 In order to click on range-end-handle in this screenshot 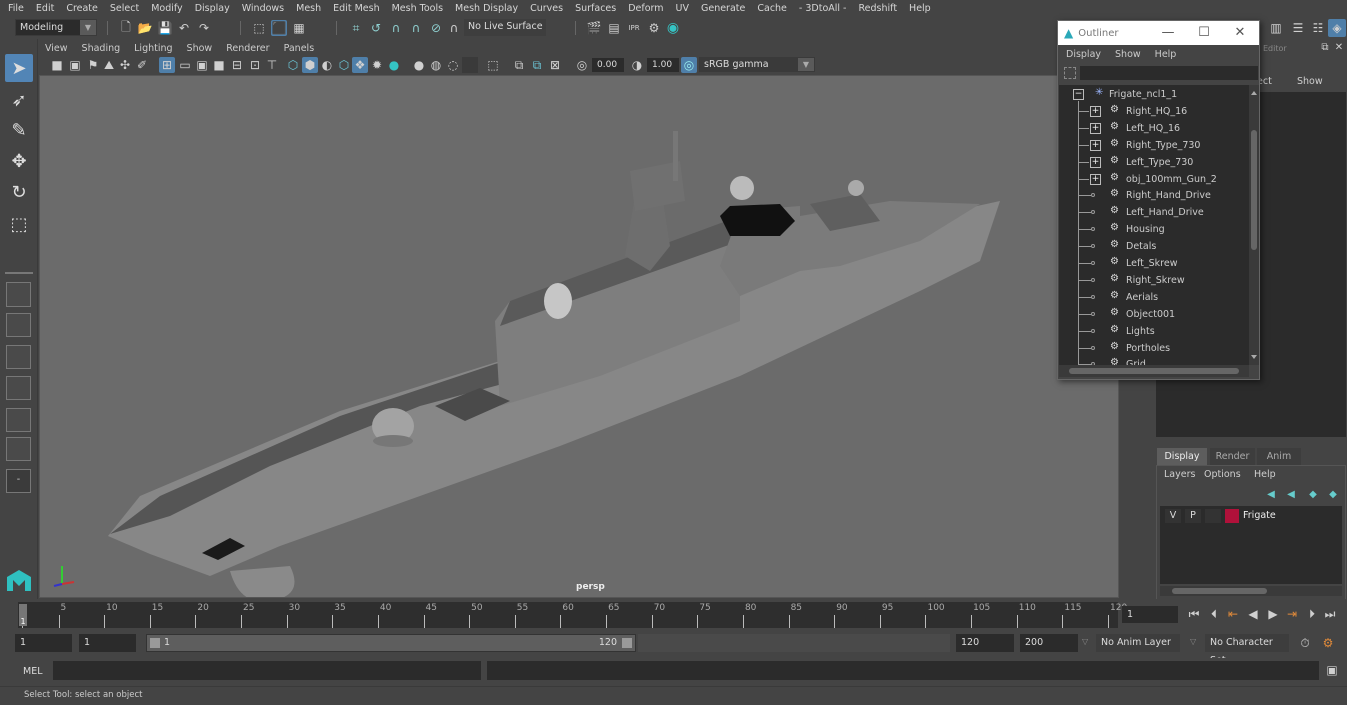, I will do `click(627, 643)`.